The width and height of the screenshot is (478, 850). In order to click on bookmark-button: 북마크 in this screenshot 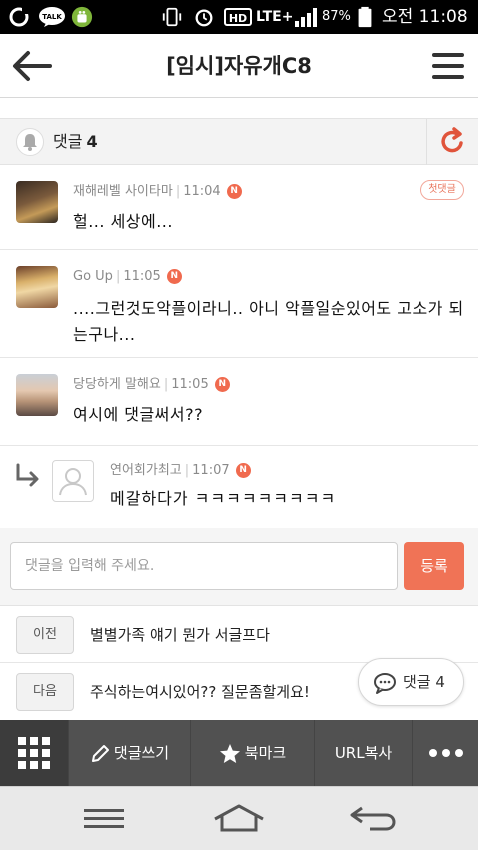, I will do `click(252, 753)`.